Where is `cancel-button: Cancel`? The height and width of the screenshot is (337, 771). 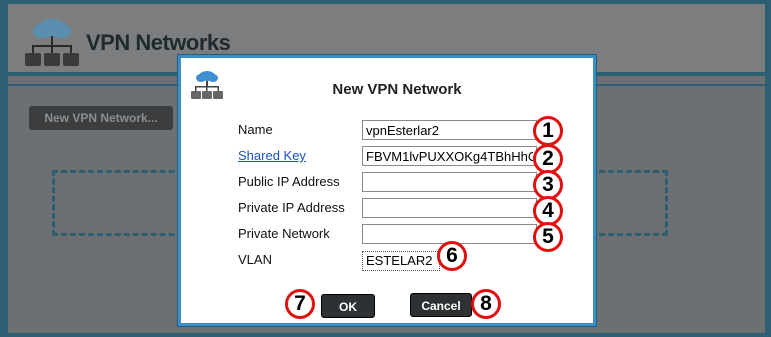
cancel-button: Cancel is located at coordinates (441, 305).